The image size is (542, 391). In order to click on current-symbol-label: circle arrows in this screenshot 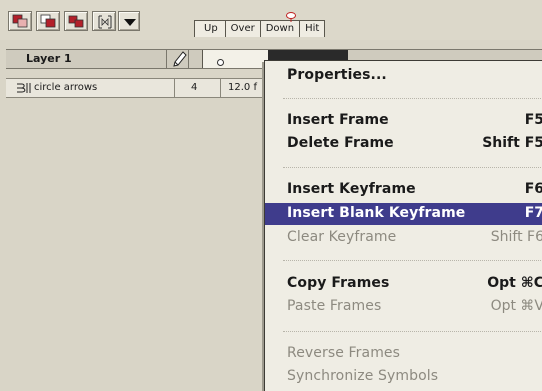, I will do `click(66, 87)`.